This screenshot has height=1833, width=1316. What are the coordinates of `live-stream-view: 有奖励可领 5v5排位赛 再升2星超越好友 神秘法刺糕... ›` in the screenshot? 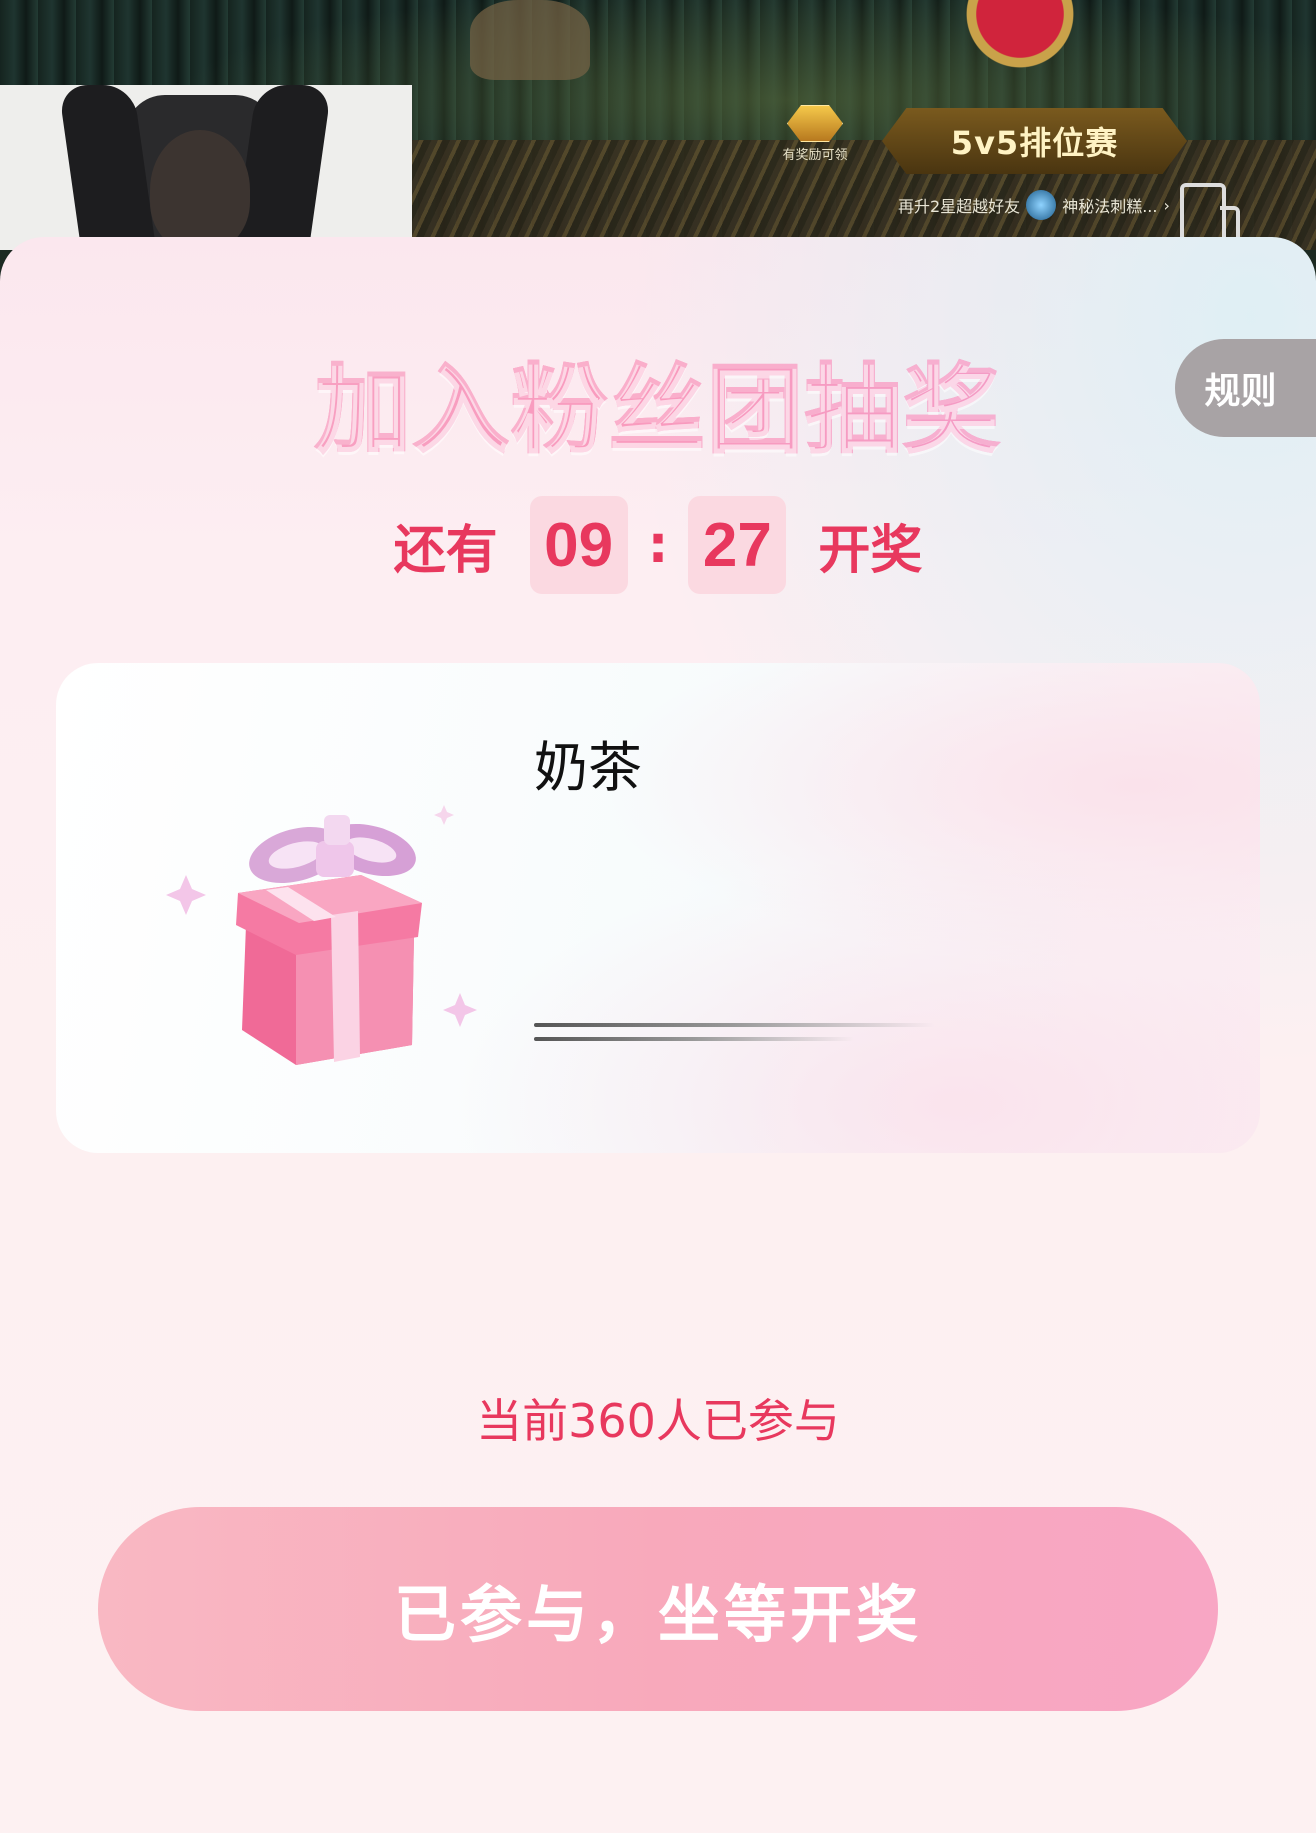 It's located at (658, 125).